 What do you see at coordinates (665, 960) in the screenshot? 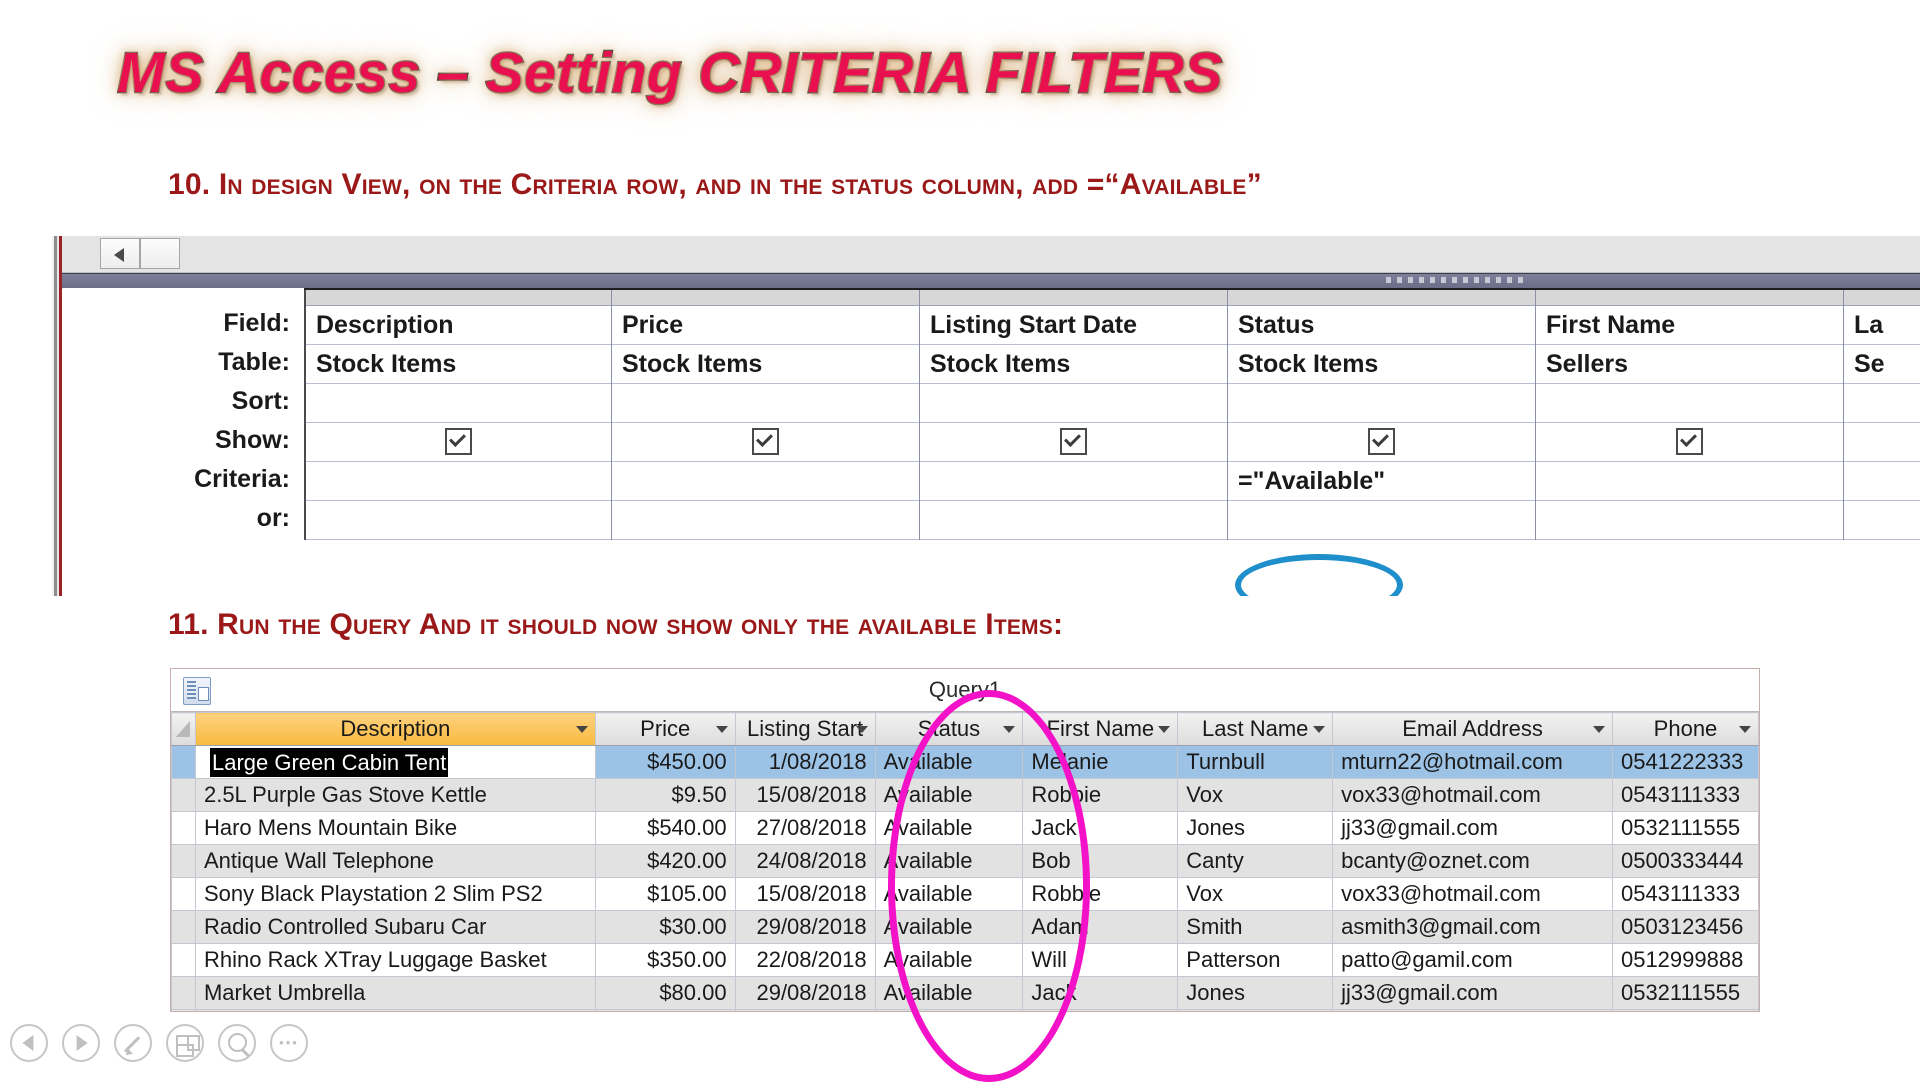
I see `cell-price: $350.00` at bounding box center [665, 960].